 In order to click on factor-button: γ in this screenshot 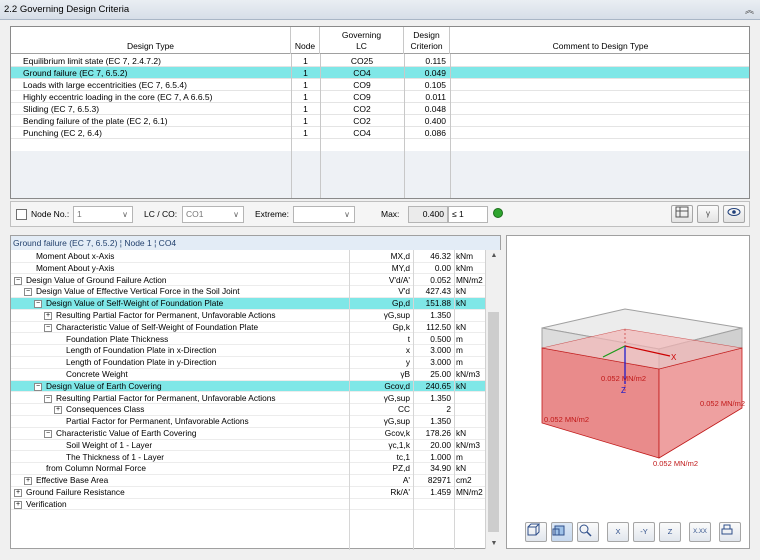, I will do `click(708, 214)`.